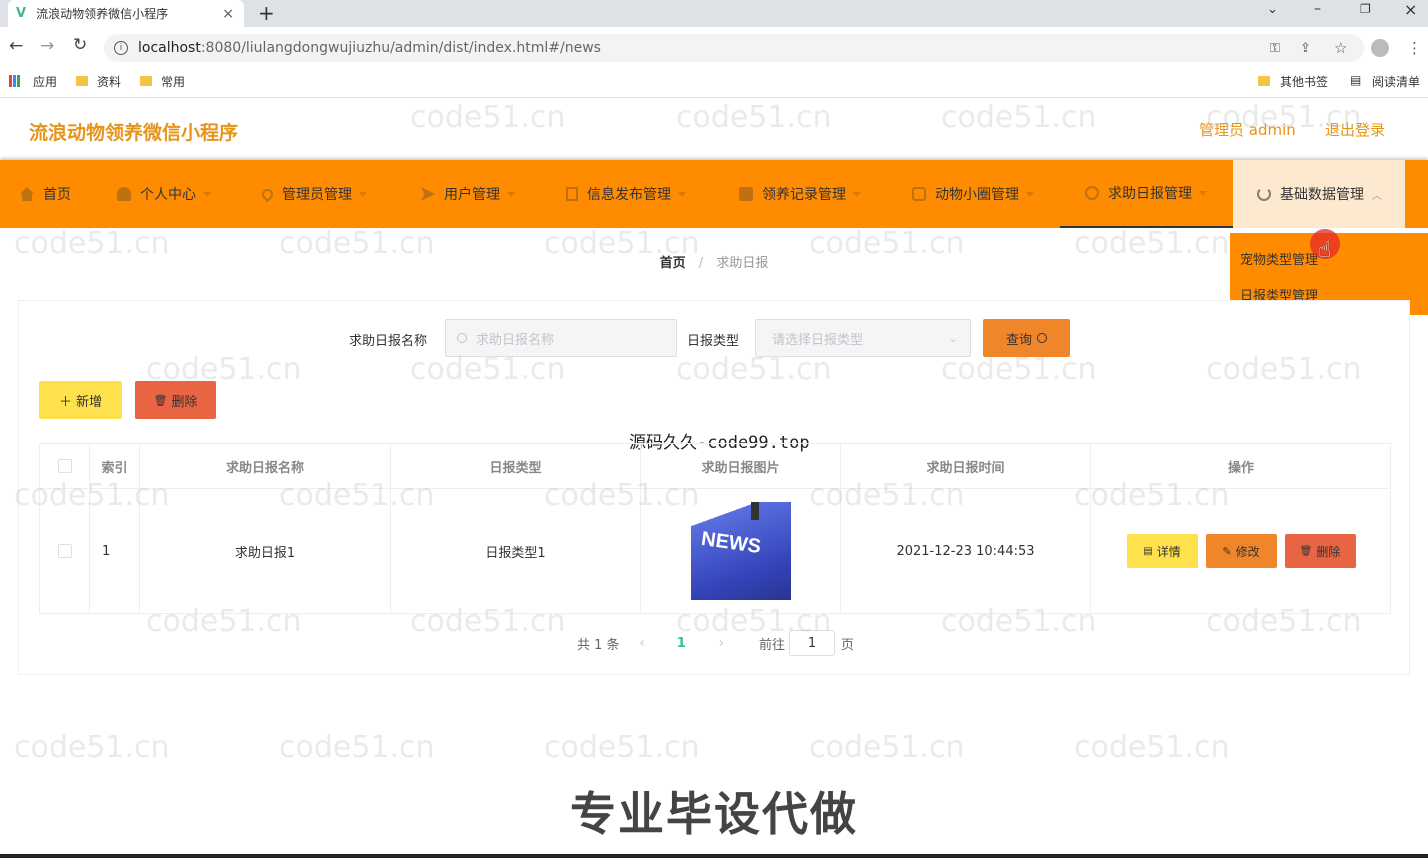 The image size is (1428, 858). What do you see at coordinates (1396, 81) in the screenshot?
I see `bookmark-reading-list: 阅读清单` at bounding box center [1396, 81].